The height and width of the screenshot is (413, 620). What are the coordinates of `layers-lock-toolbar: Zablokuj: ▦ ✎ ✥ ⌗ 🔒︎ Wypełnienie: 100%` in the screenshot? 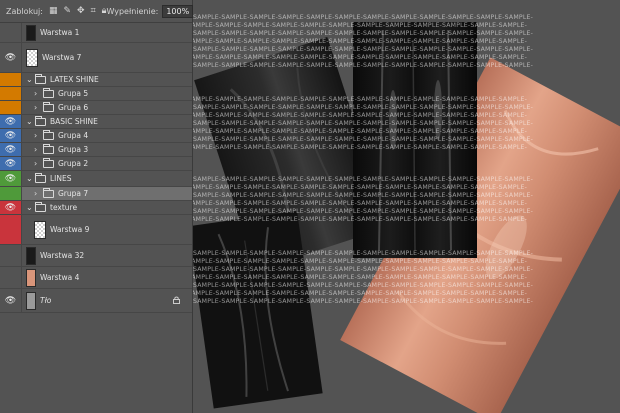 It's located at (97, 11).